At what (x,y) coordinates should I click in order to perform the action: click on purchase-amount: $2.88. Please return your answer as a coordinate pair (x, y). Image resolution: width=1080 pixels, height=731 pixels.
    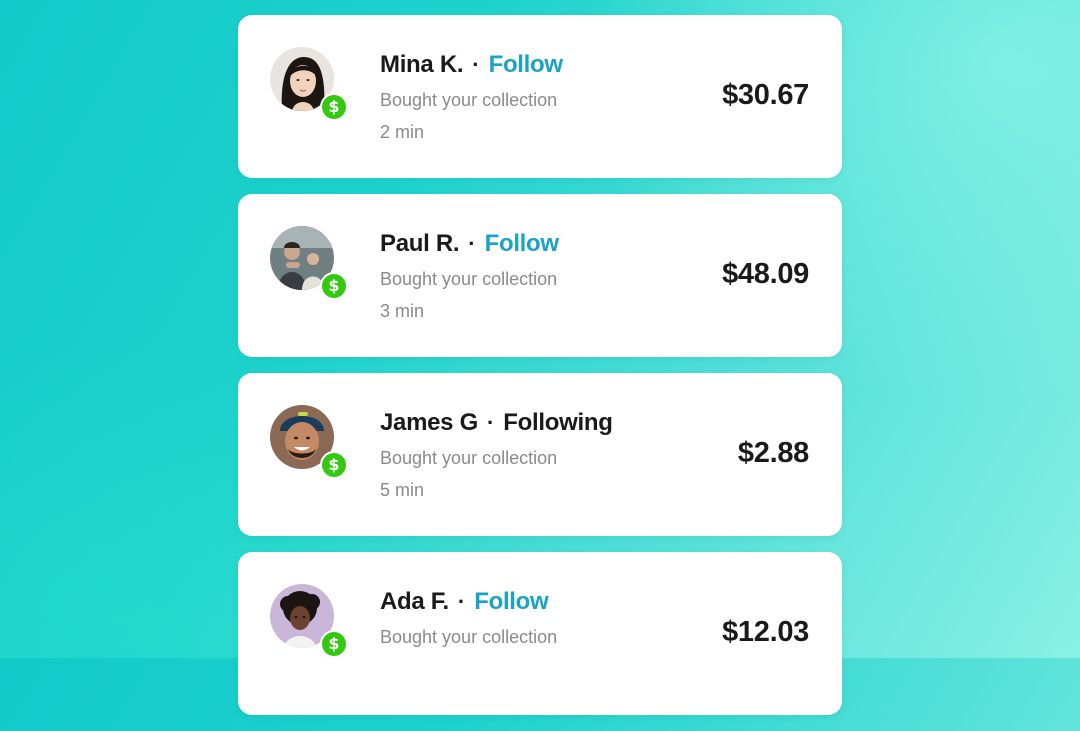
    Looking at the image, I should click on (773, 453).